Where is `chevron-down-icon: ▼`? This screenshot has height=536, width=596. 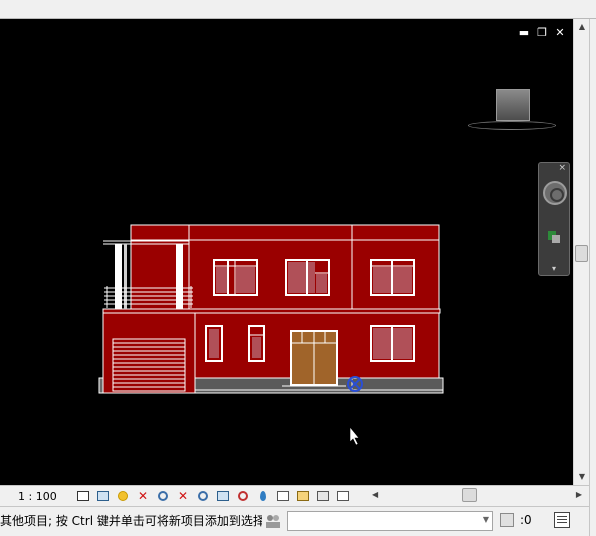
chevron-down-icon: ▼ is located at coordinates (486, 519).